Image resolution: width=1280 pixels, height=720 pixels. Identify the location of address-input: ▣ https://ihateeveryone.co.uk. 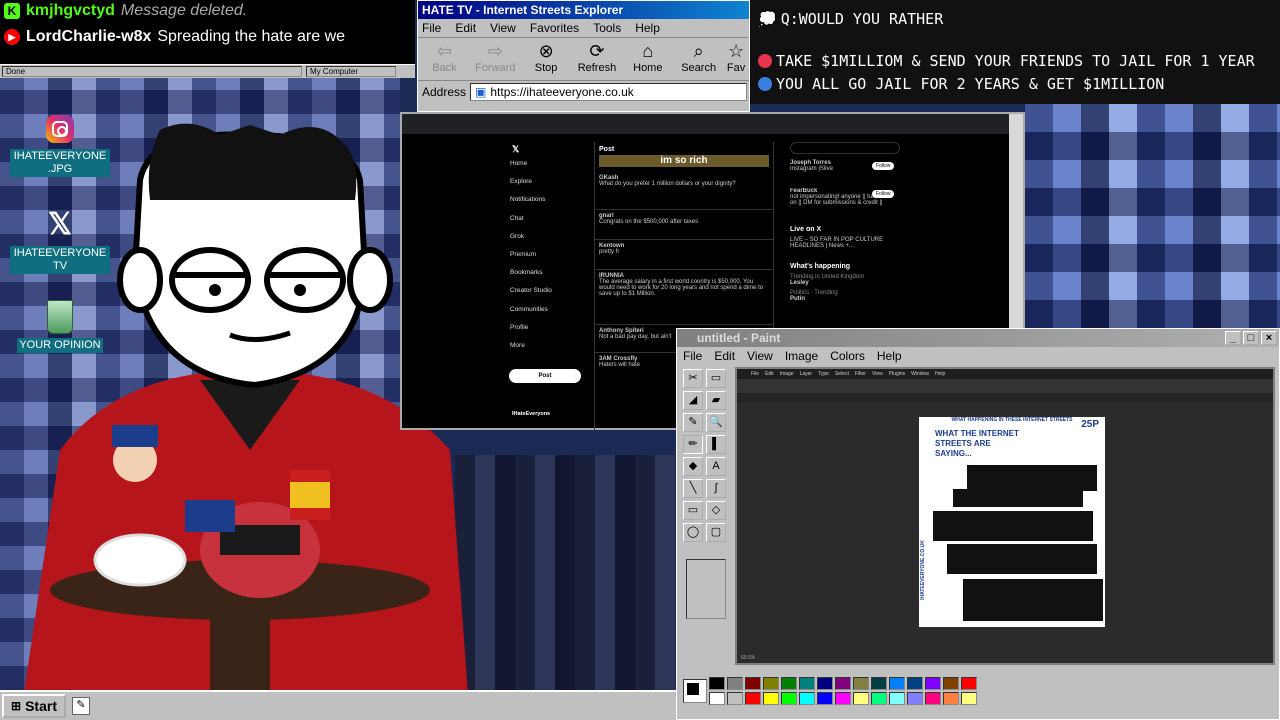
(608, 92).